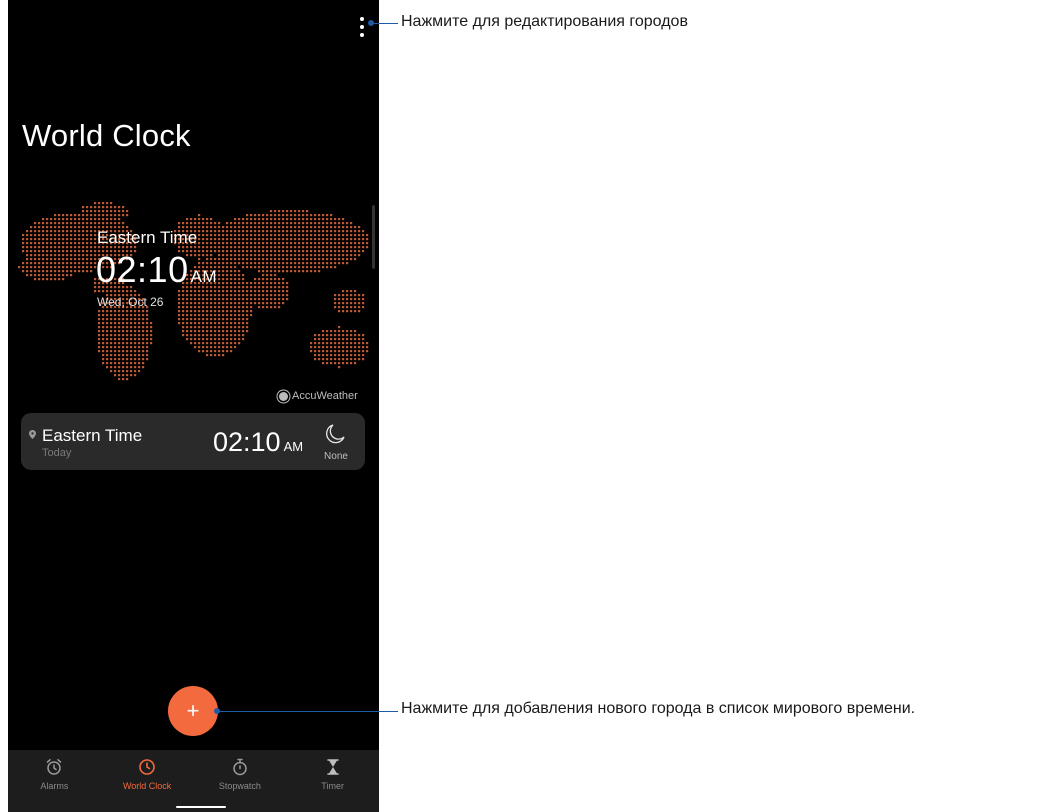 The height and width of the screenshot is (812, 1047). I want to click on tab-stopwatch-label: Stopwatch, so click(239, 786).